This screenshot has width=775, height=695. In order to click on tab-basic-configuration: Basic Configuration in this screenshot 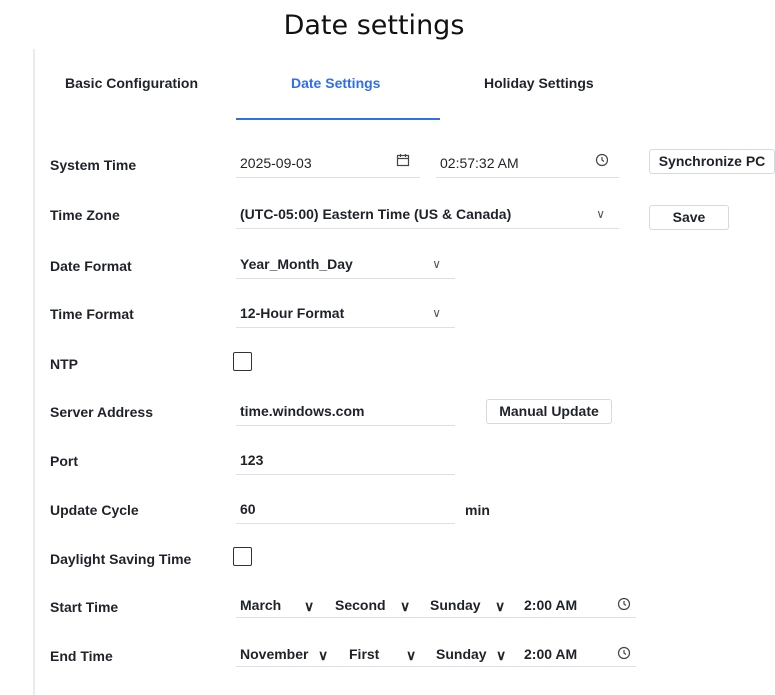, I will do `click(131, 83)`.